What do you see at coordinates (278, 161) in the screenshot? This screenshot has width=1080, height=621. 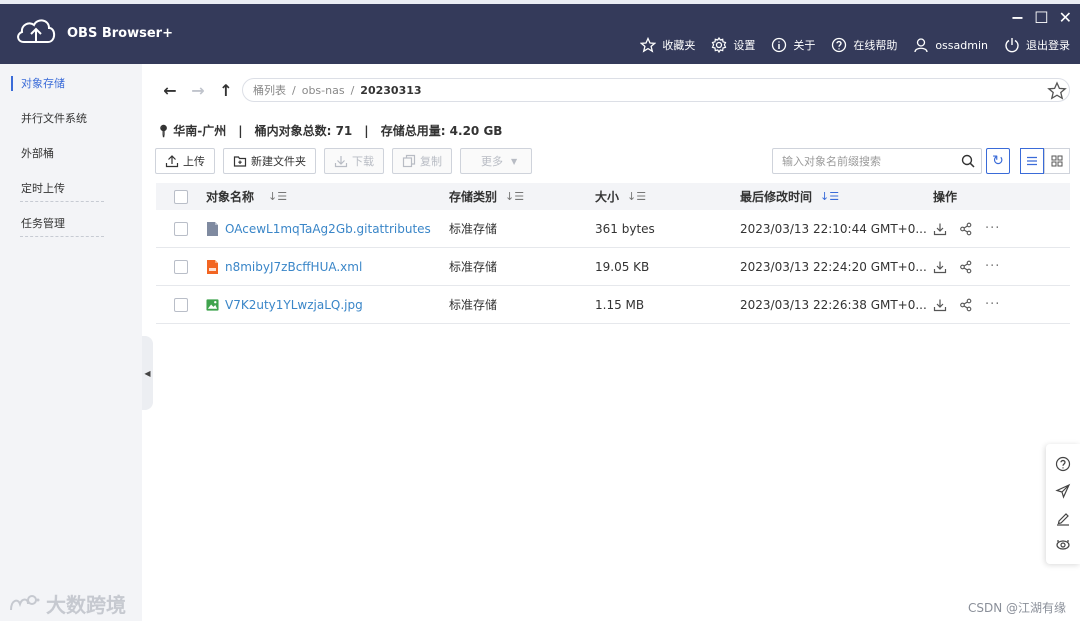 I see `new-folder-label: 新建文件夹` at bounding box center [278, 161].